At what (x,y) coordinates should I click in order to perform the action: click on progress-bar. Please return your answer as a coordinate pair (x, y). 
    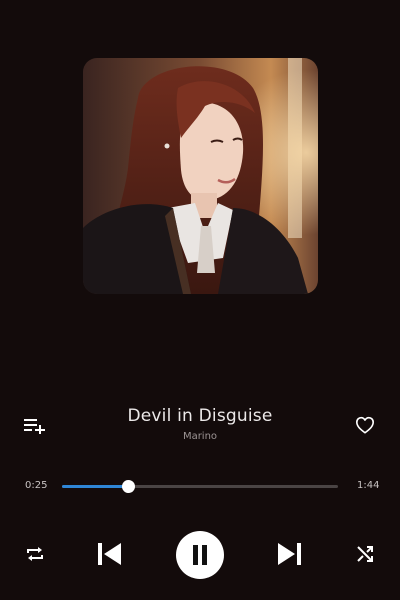
    Looking at the image, I should click on (200, 486).